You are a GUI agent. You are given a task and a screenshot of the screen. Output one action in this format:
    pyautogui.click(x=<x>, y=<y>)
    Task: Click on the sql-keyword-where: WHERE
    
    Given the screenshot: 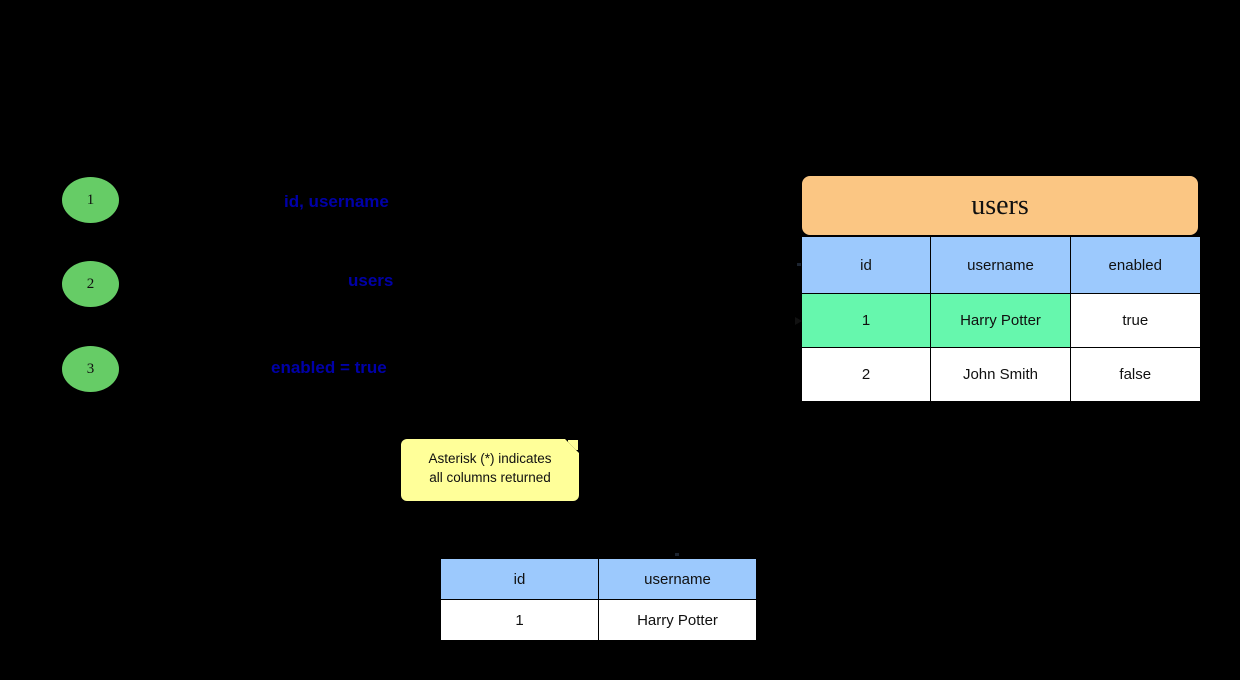 What is the action you would take?
    pyautogui.click(x=208, y=367)
    